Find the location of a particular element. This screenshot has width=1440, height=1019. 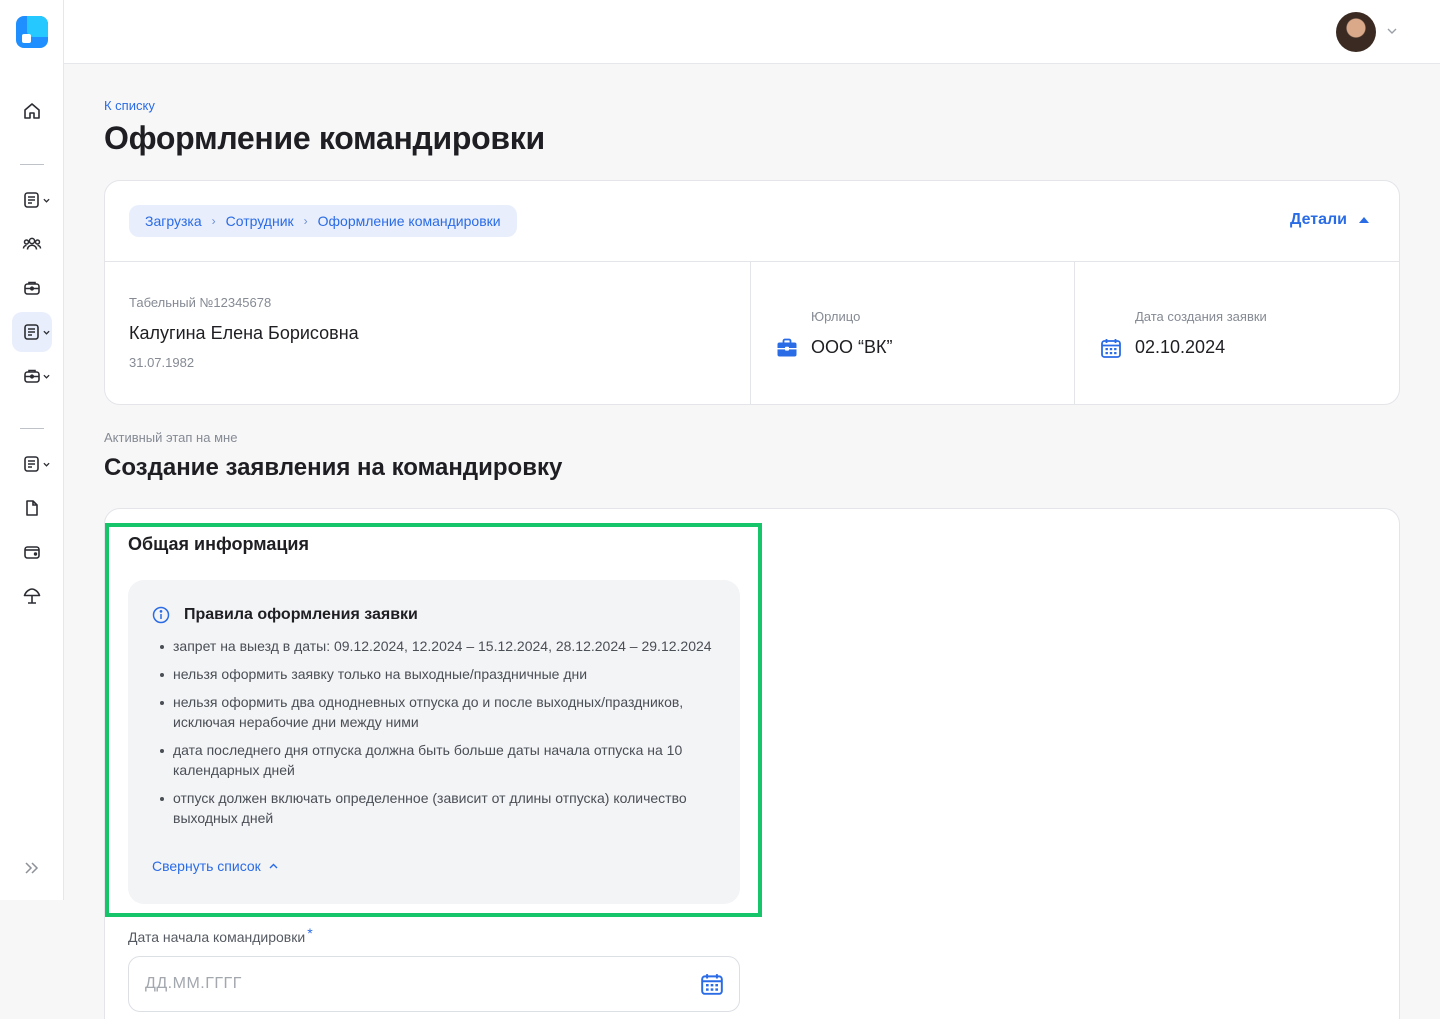

back-to-list-link: К списку is located at coordinates (129, 105).